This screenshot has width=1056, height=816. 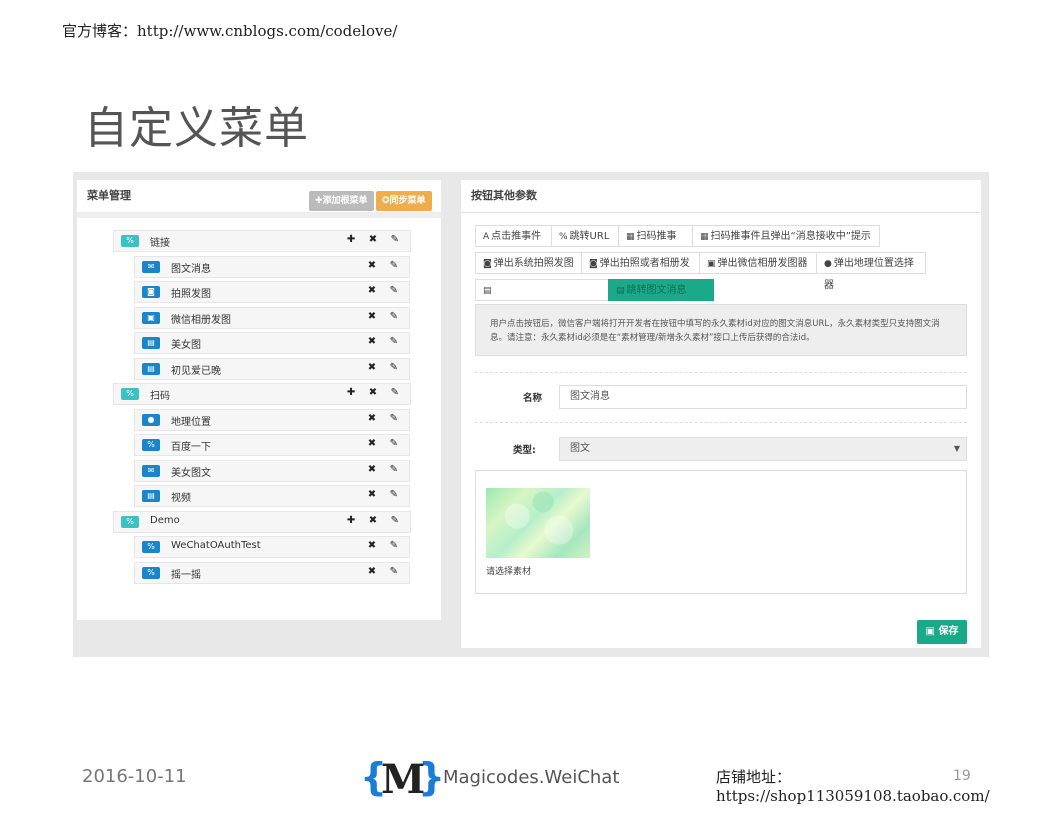 I want to click on font-icon: A, so click(x=486, y=237).